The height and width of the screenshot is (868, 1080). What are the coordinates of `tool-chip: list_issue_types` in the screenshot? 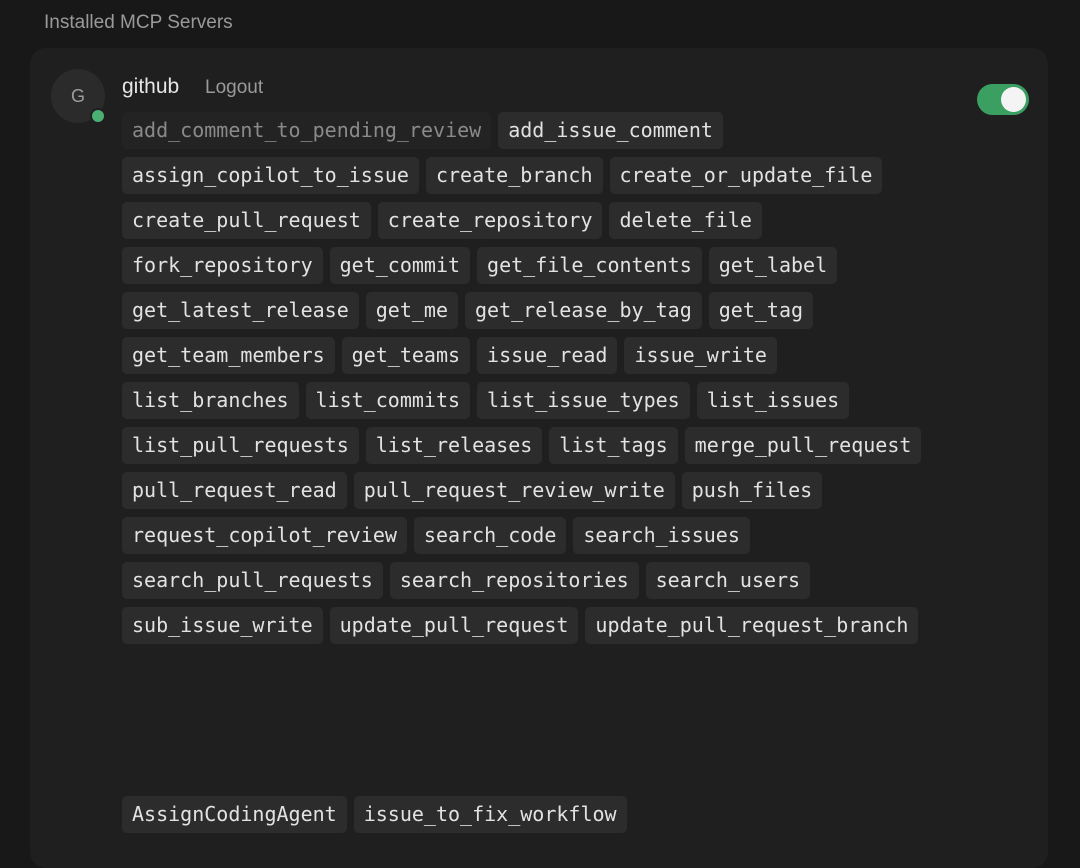 It's located at (583, 400).